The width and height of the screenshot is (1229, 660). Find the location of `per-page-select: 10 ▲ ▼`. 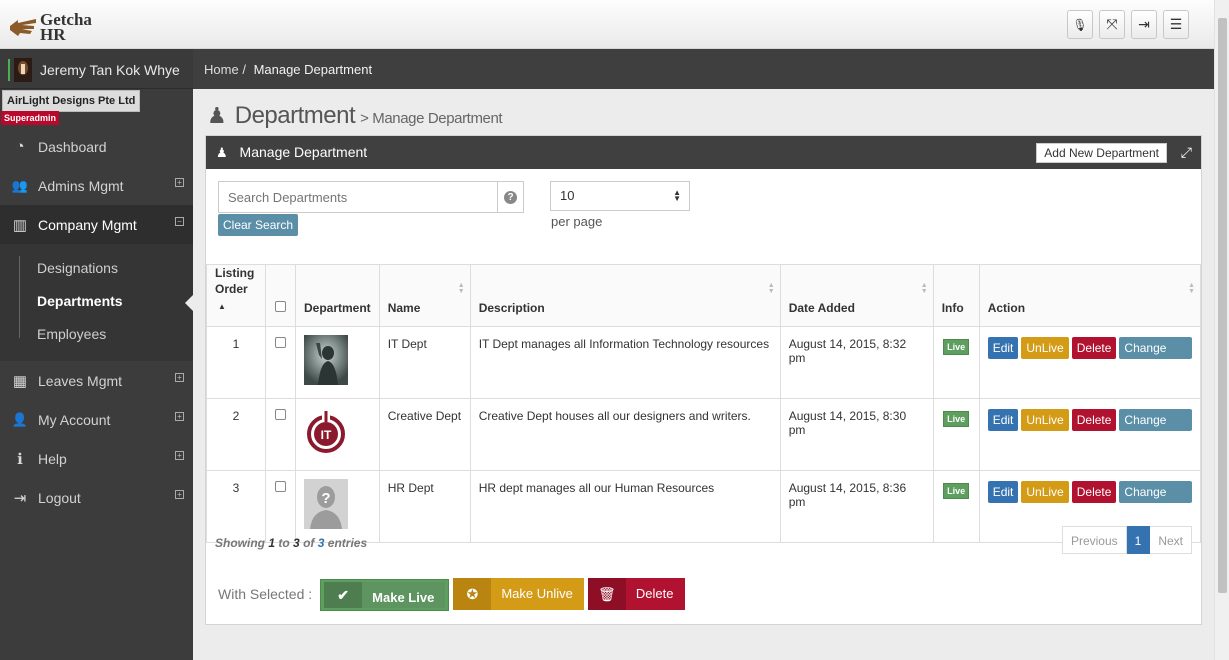

per-page-select: 10 ▲ ▼ is located at coordinates (620, 196).